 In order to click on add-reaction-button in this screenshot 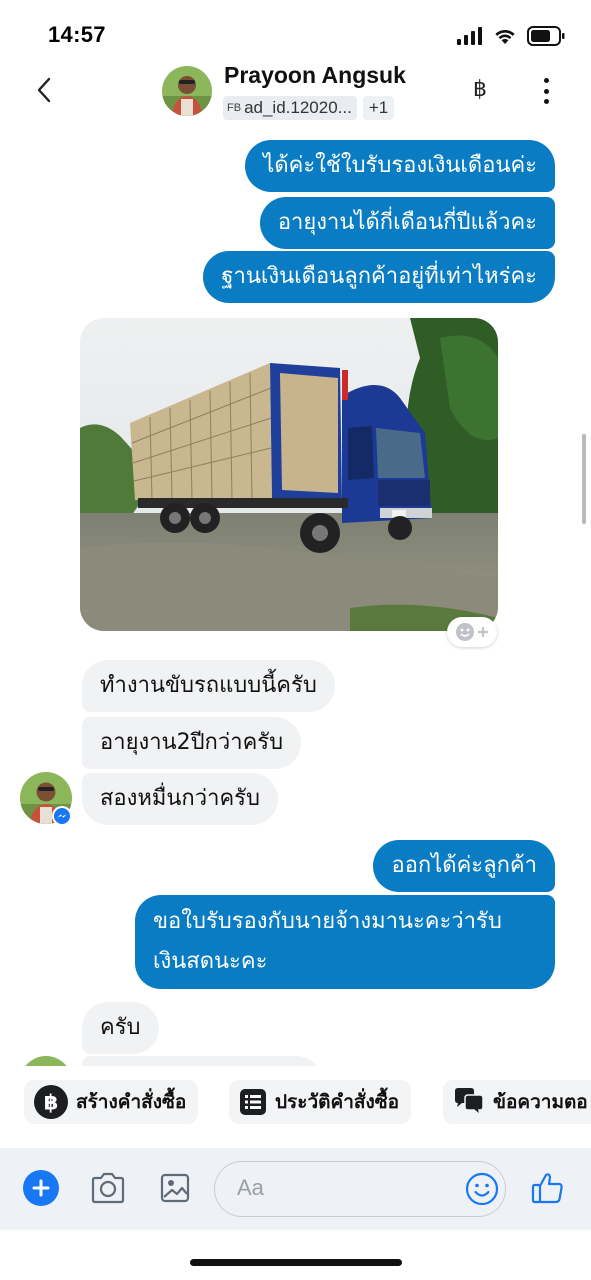, I will do `click(472, 632)`.